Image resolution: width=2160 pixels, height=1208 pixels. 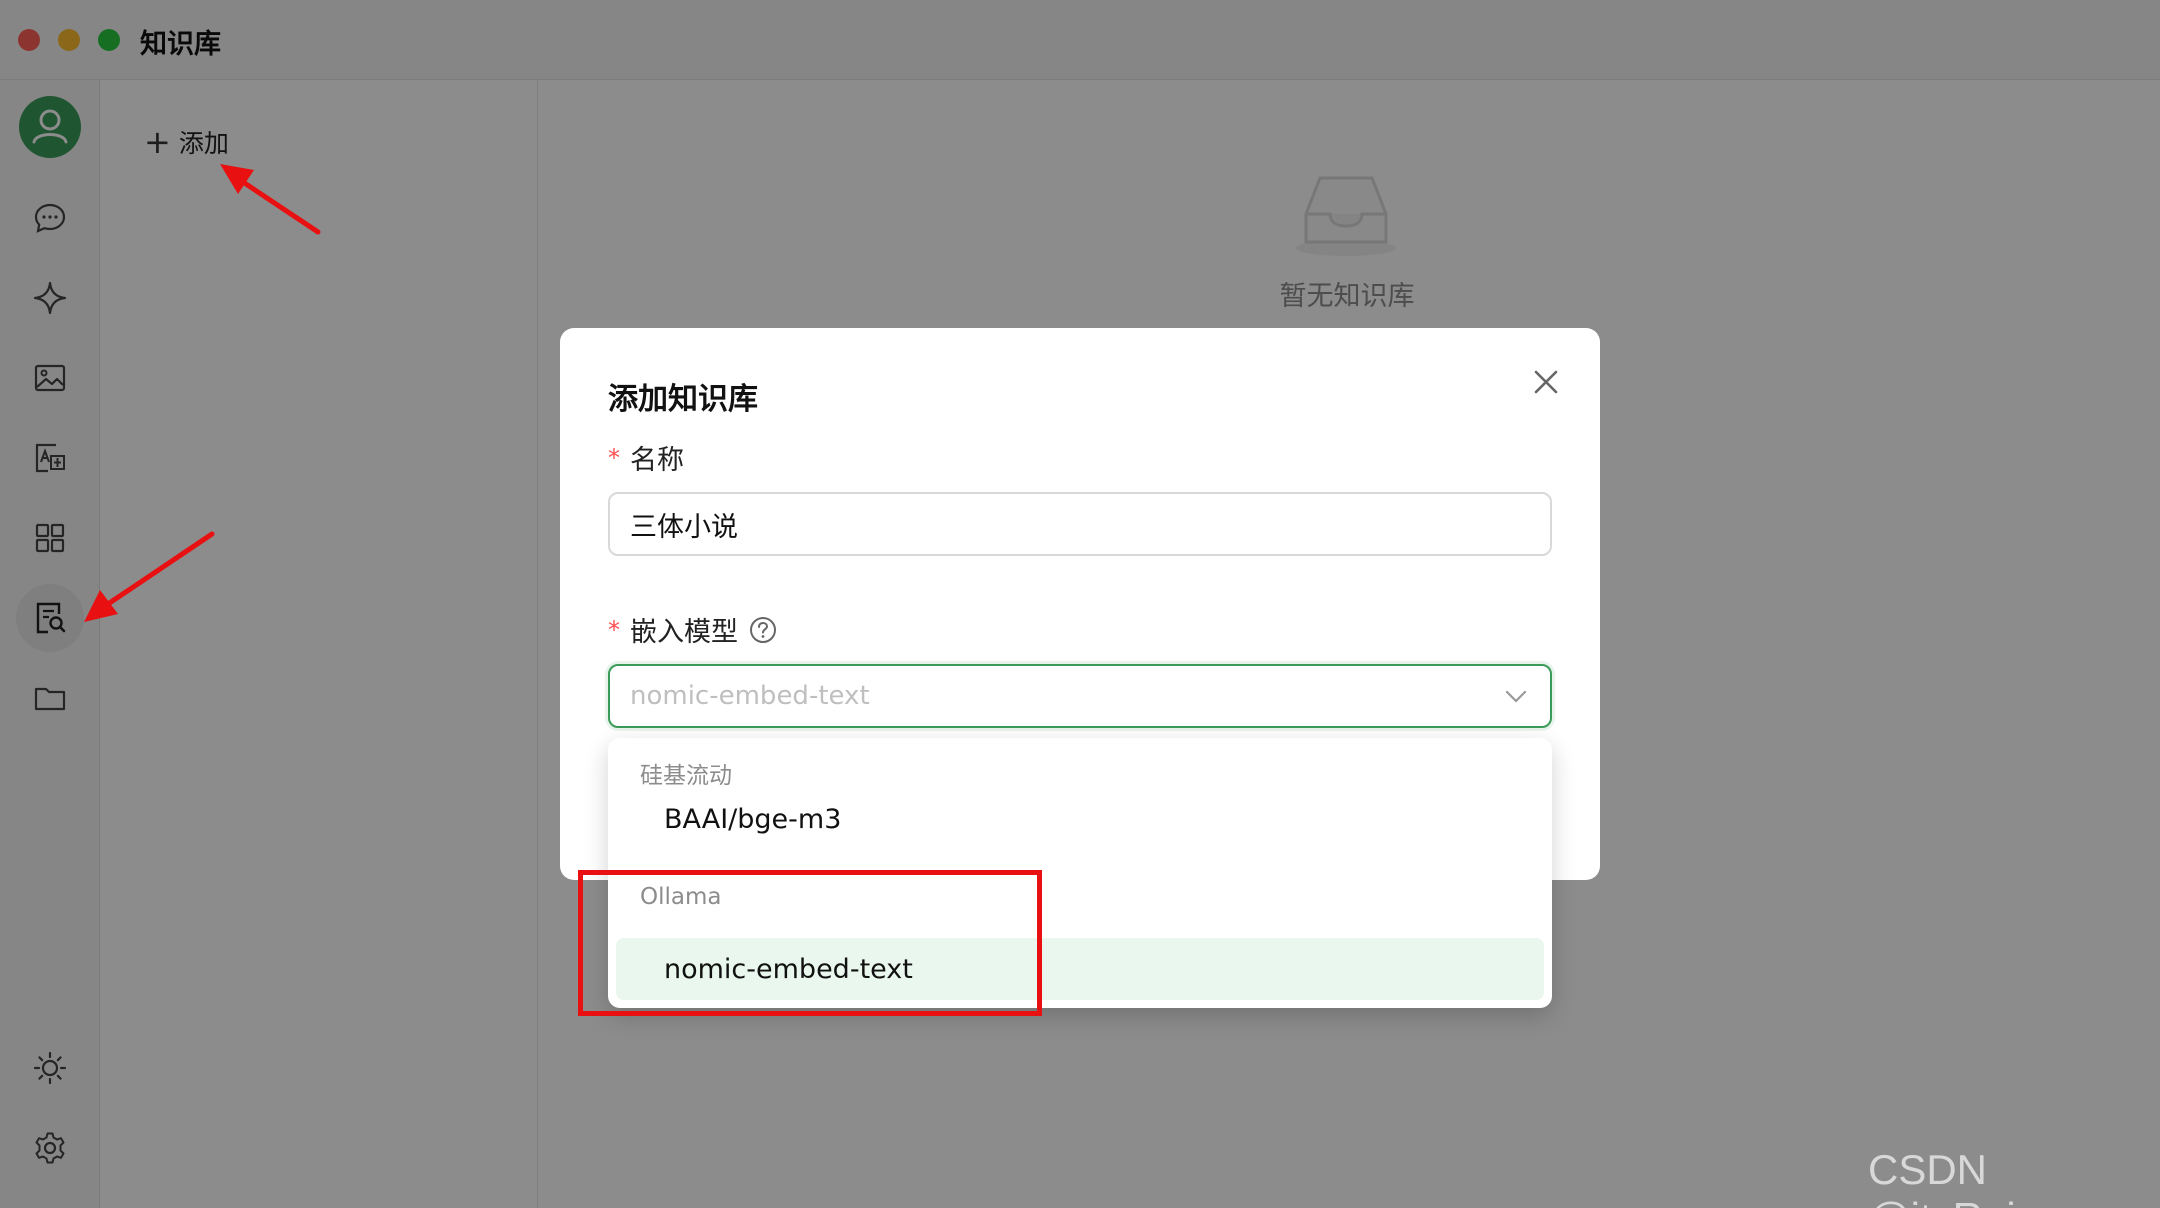 What do you see at coordinates (686, 776) in the screenshot?
I see `group-label-siliconflow: 硅基流动` at bounding box center [686, 776].